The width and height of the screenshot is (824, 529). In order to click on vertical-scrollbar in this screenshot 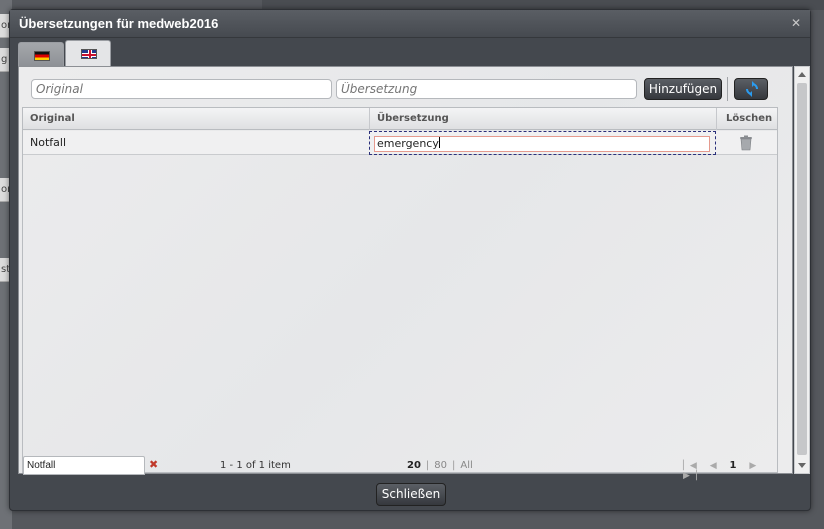, I will do `click(802, 270)`.